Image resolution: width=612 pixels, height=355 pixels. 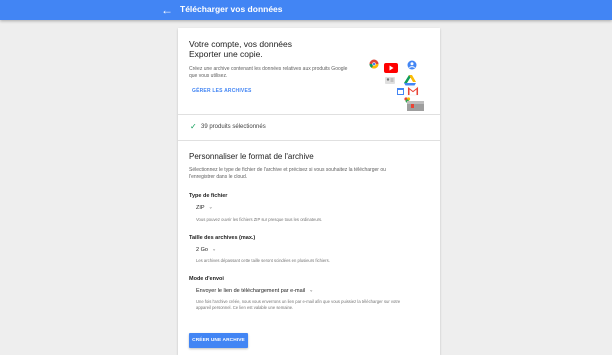 I want to click on customize-title: Personnaliser le format de l'archive, so click(x=251, y=156).